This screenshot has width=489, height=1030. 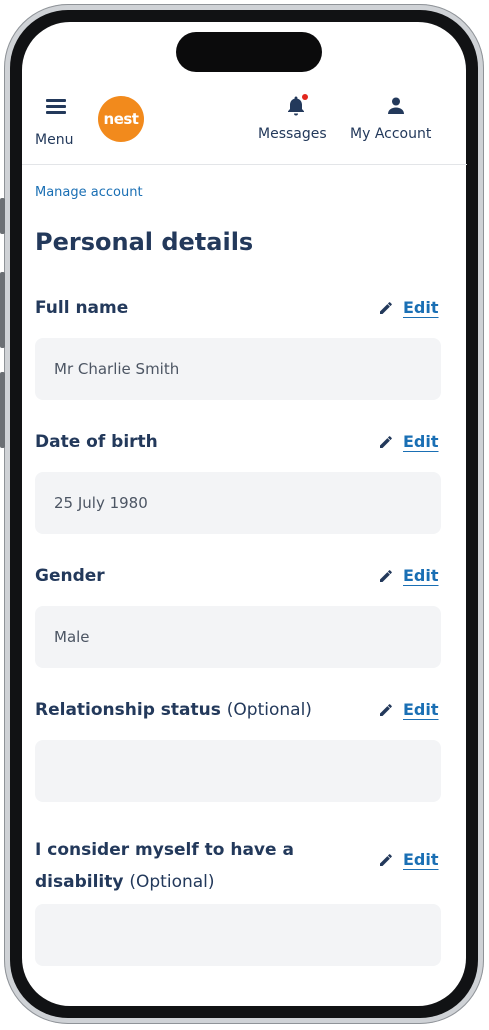 What do you see at coordinates (238, 935) in the screenshot?
I see `disability-value` at bounding box center [238, 935].